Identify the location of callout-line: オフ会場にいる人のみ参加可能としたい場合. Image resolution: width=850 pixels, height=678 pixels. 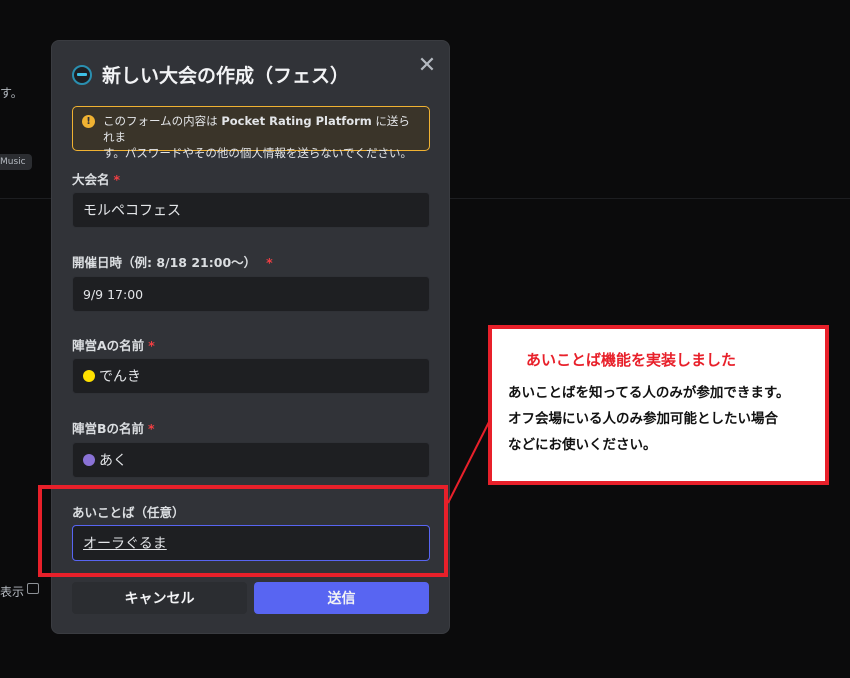
(643, 419).